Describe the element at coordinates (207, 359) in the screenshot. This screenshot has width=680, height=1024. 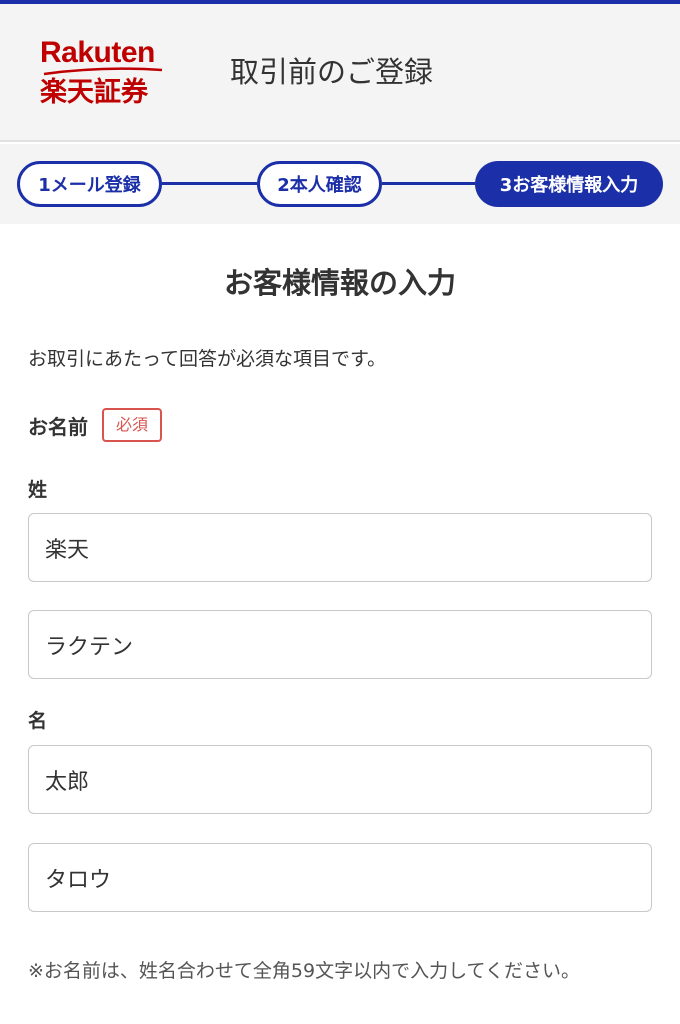
I see `intro-text: お取引にあたって回答が必須な項目です。` at that location.